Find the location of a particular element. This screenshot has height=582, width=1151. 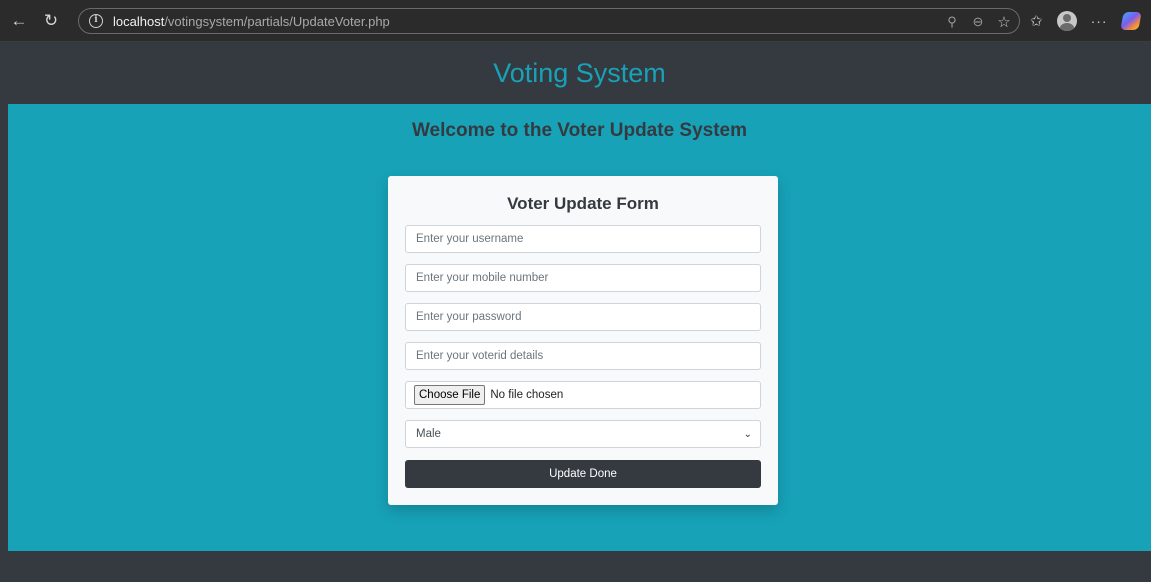

update-done-button: Update Done is located at coordinates (583, 474).